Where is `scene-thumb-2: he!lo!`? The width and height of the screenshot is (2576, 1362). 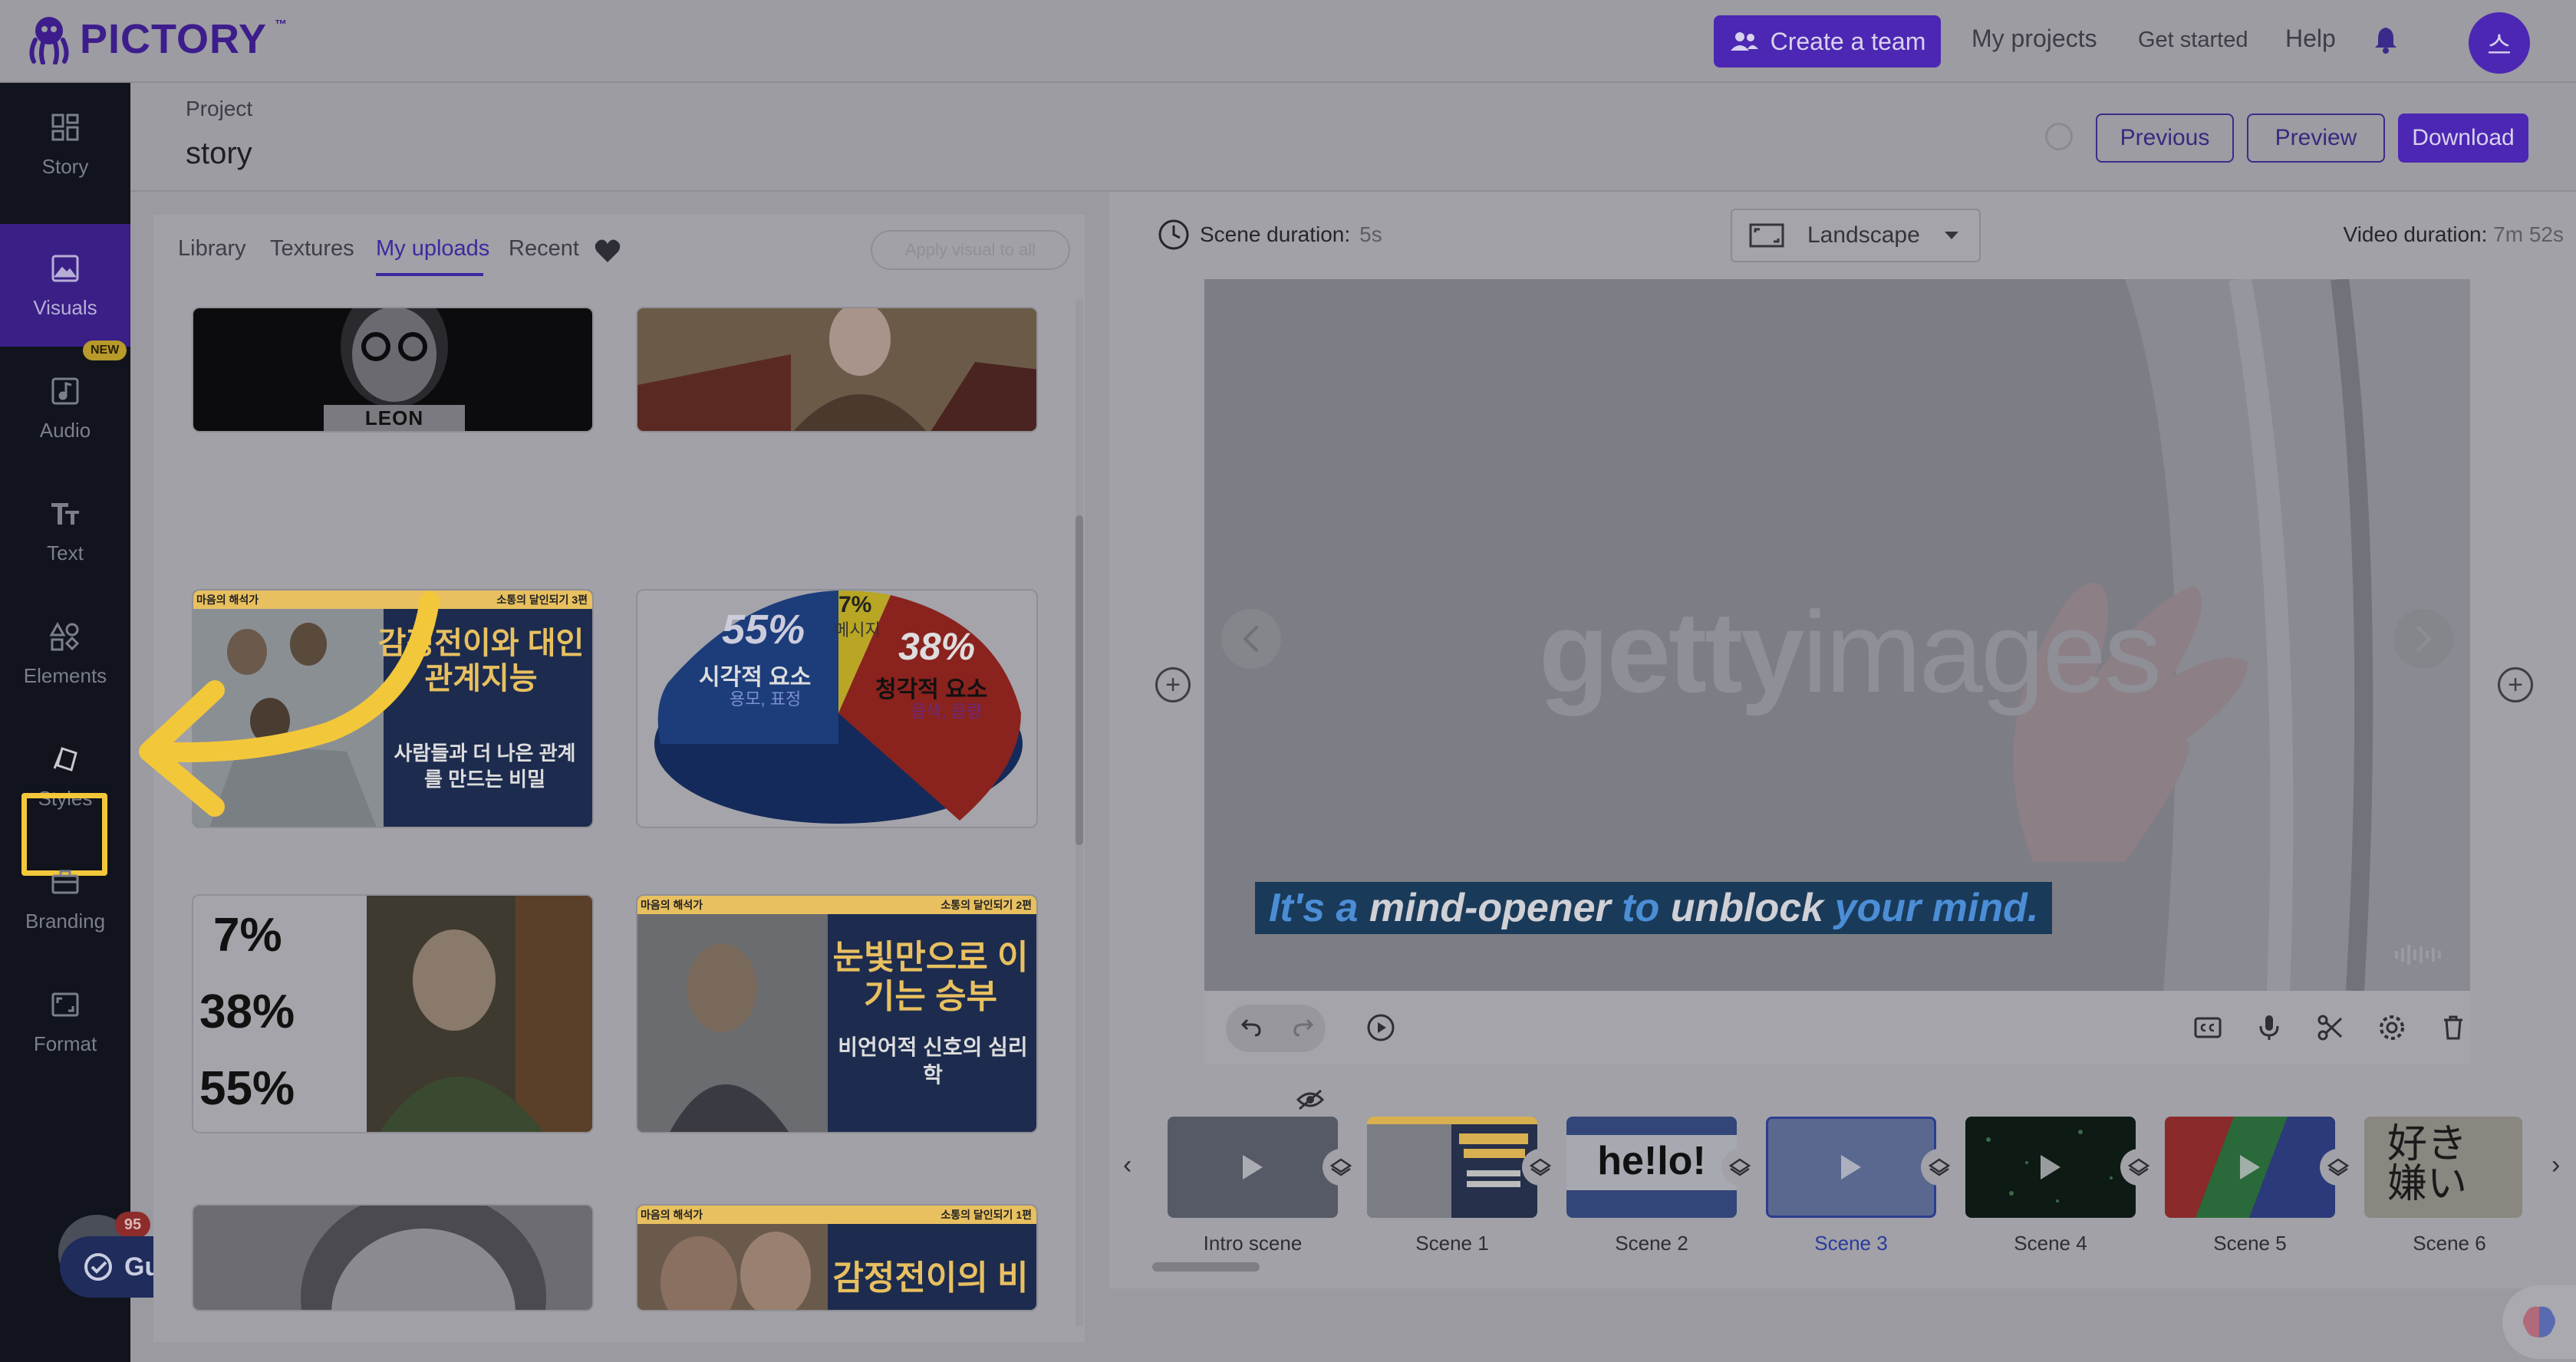
scene-thumb-2: he!lo! is located at coordinates (1651, 1167).